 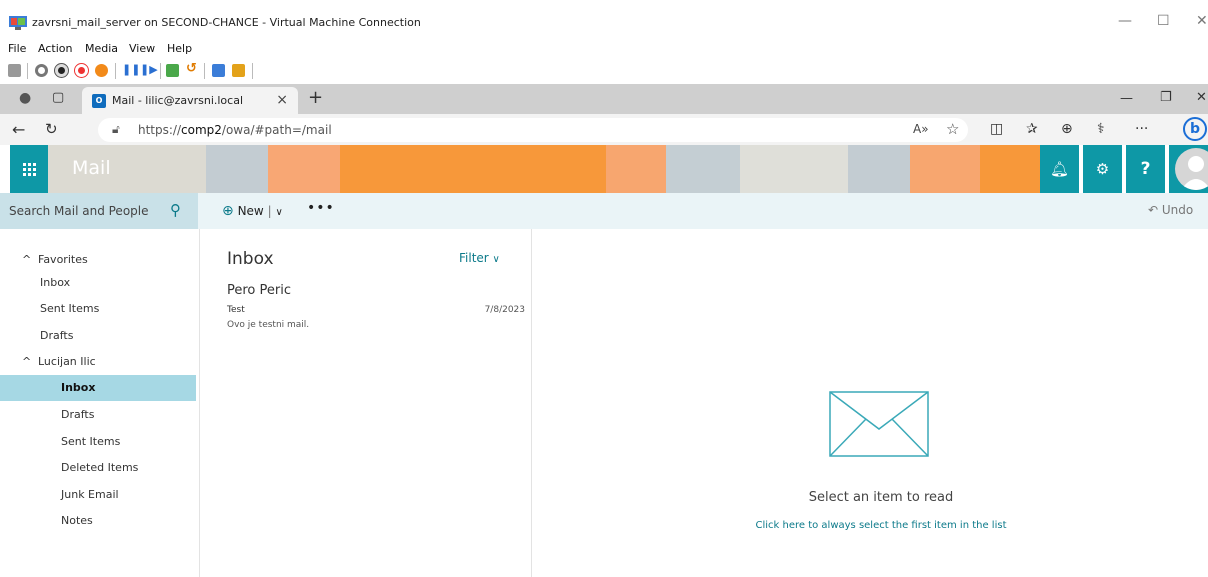 I want to click on collapse-icon: ^, so click(x=27, y=361).